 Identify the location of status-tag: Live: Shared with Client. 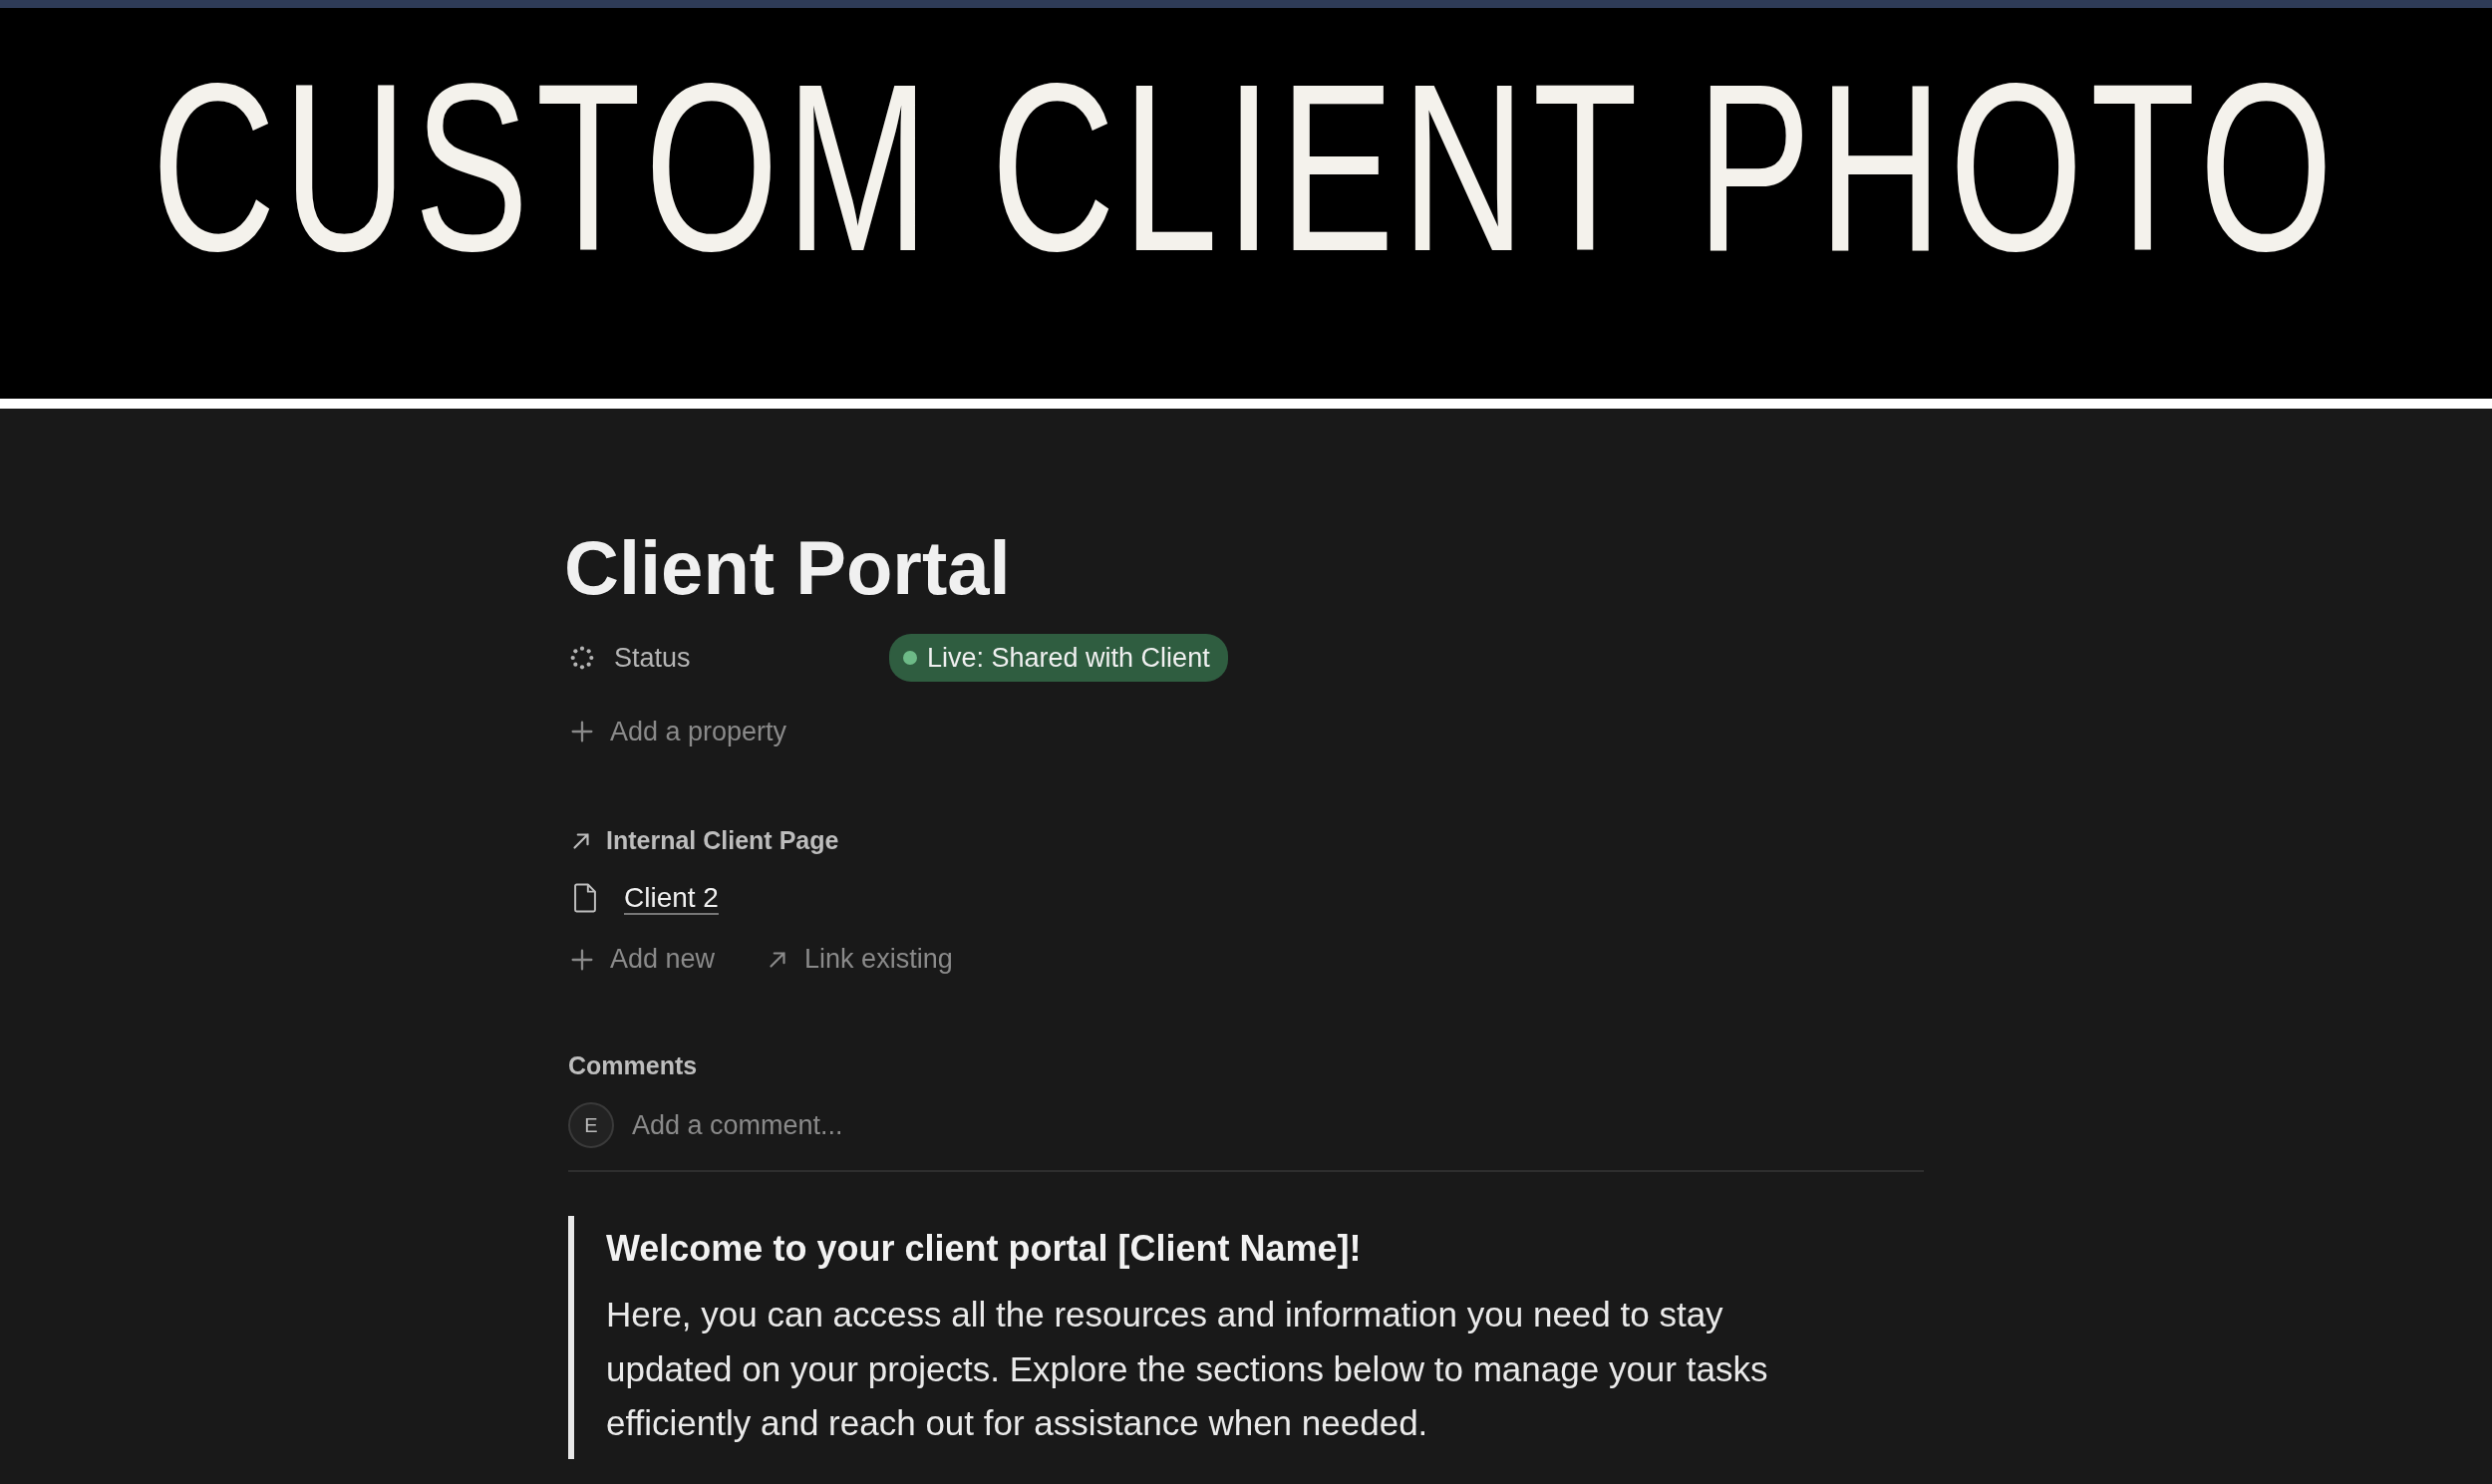
(1058, 658).